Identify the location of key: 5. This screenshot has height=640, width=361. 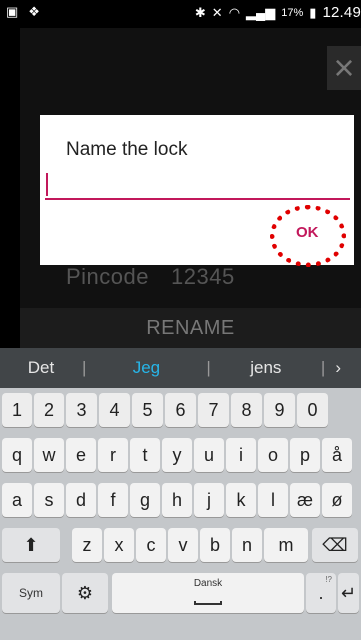
(147, 410).